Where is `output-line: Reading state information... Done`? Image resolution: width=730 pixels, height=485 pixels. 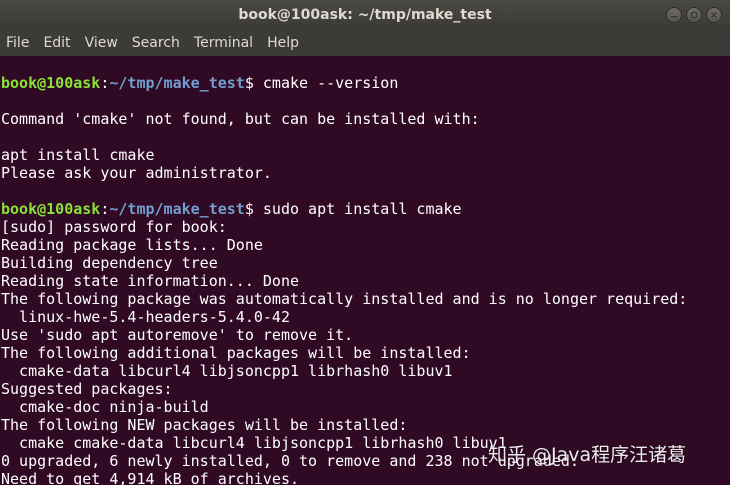
output-line: Reading state information... Done is located at coordinates (150, 281).